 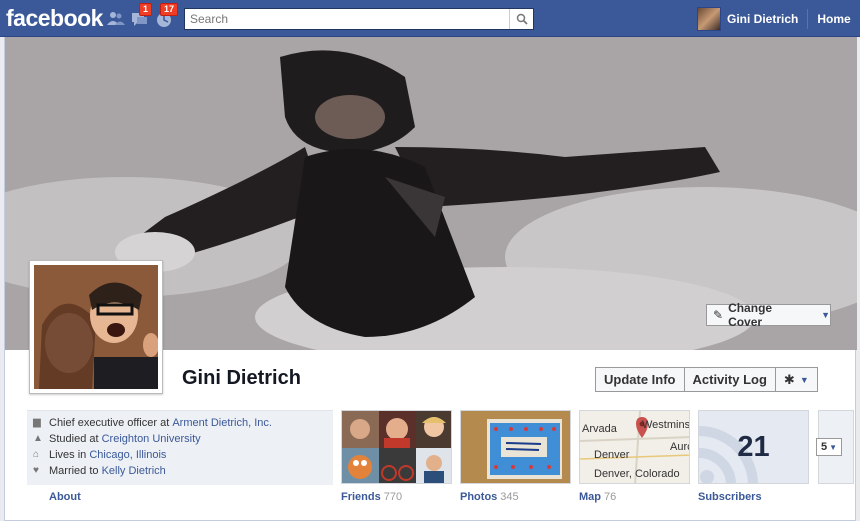 I want to click on city-link: Chicago, Illinois, so click(x=127, y=455).